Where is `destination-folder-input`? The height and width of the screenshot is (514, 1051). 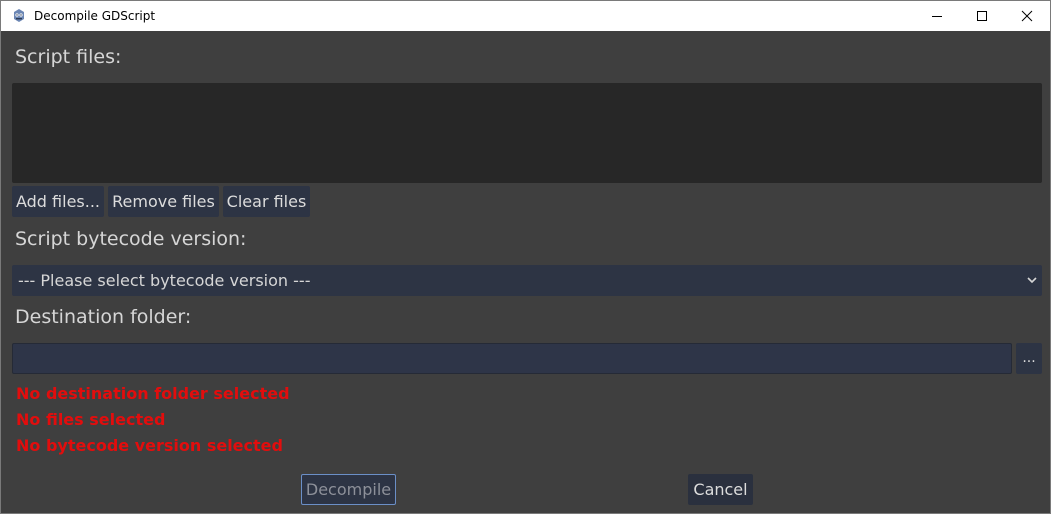
destination-folder-input is located at coordinates (512, 358).